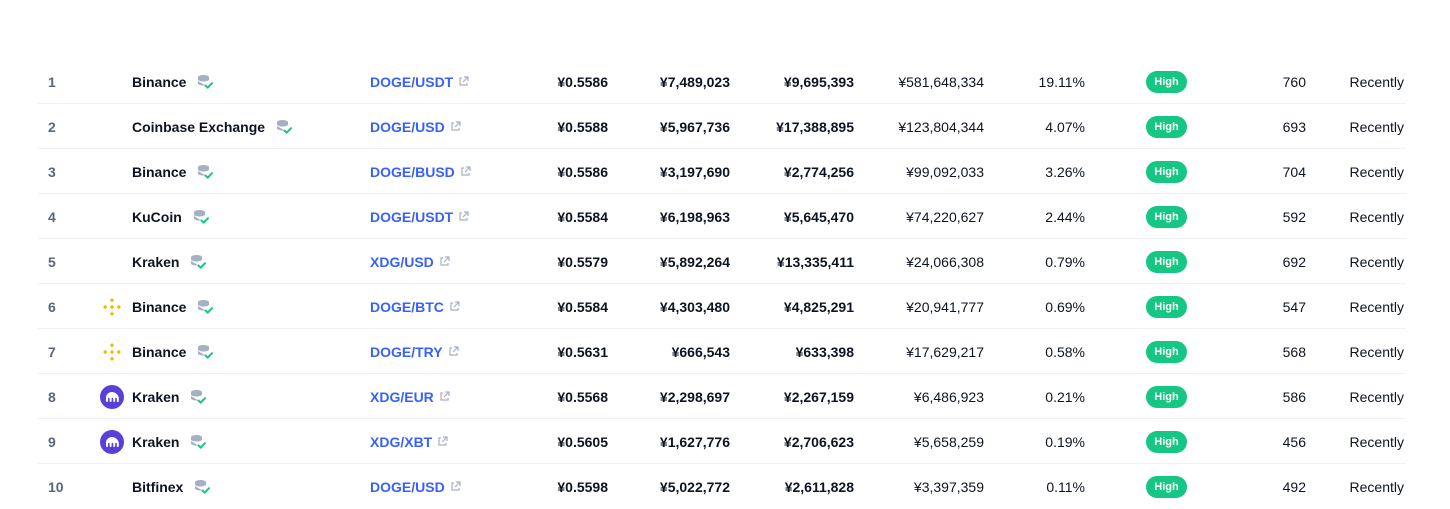 Image resolution: width=1450 pixels, height=509 pixels. What do you see at coordinates (819, 486) in the screenshot?
I see `depth-minus-cell: ¥2,611,828` at bounding box center [819, 486].